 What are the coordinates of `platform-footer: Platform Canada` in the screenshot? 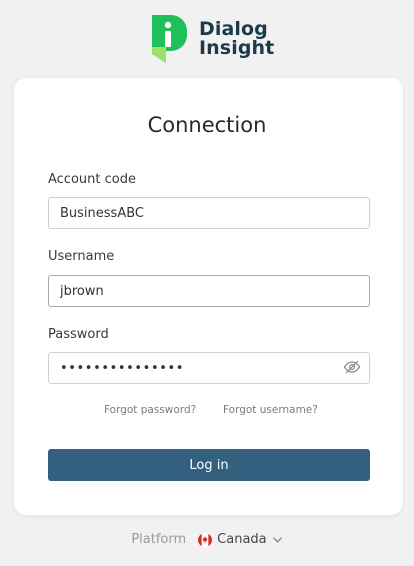 It's located at (207, 539).